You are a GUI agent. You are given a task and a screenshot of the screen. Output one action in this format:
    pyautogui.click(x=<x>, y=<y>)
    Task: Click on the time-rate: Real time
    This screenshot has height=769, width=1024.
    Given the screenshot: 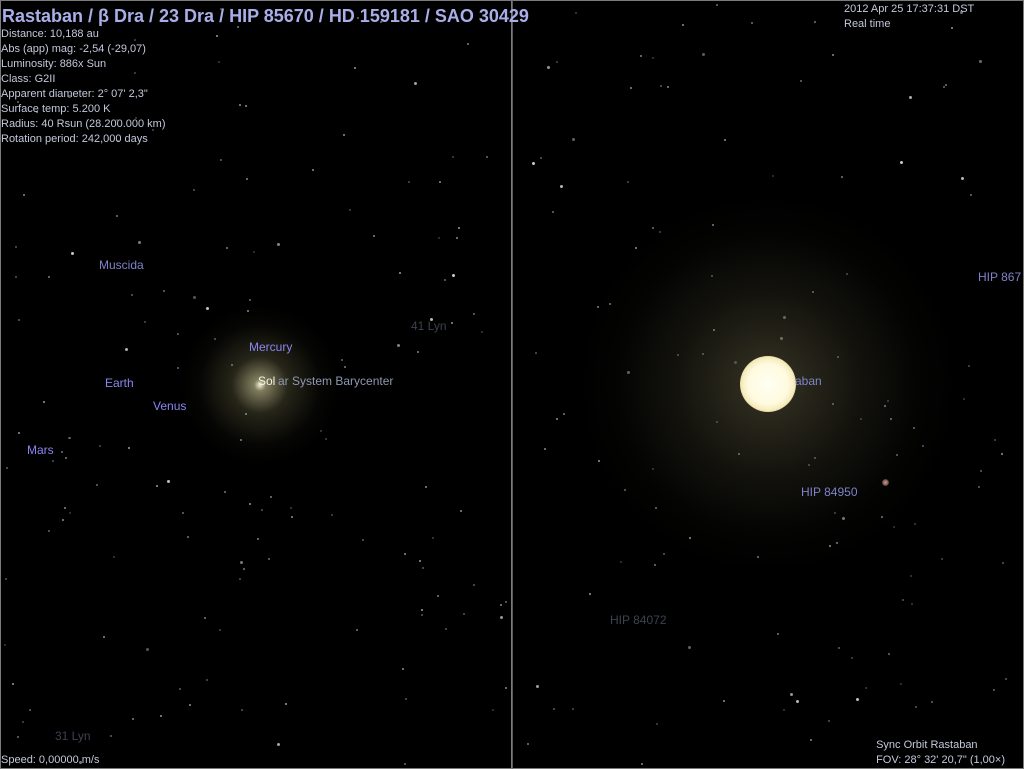 What is the action you would take?
    pyautogui.click(x=867, y=24)
    